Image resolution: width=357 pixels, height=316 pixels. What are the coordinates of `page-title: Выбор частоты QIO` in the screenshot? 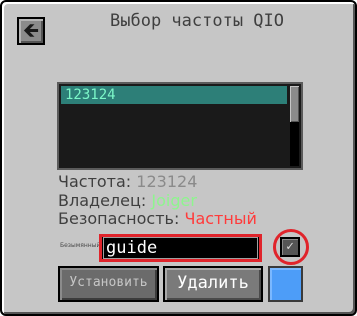 It's located at (197, 21).